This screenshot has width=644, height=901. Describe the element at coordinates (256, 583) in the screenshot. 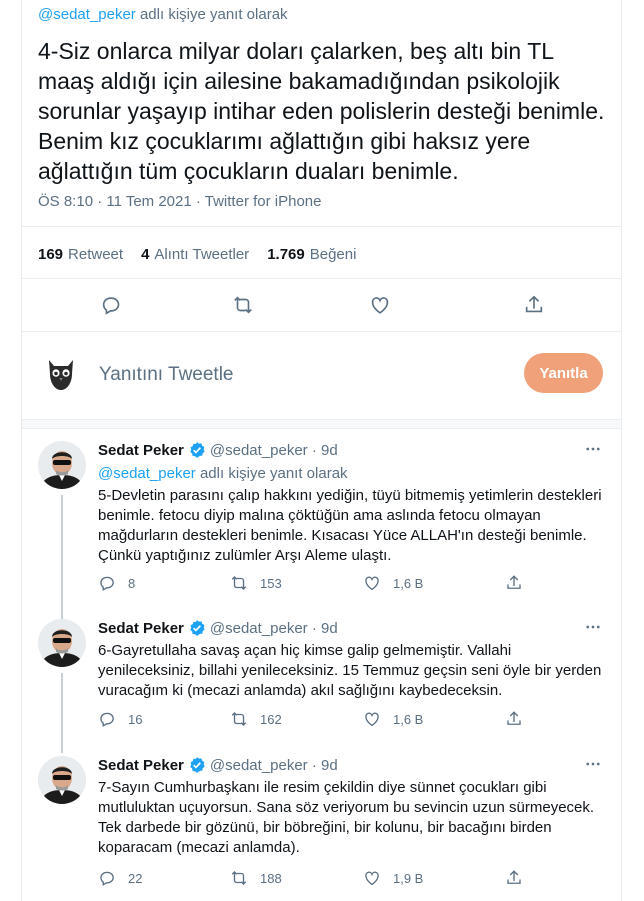

I see `retweet-action: 153` at that location.